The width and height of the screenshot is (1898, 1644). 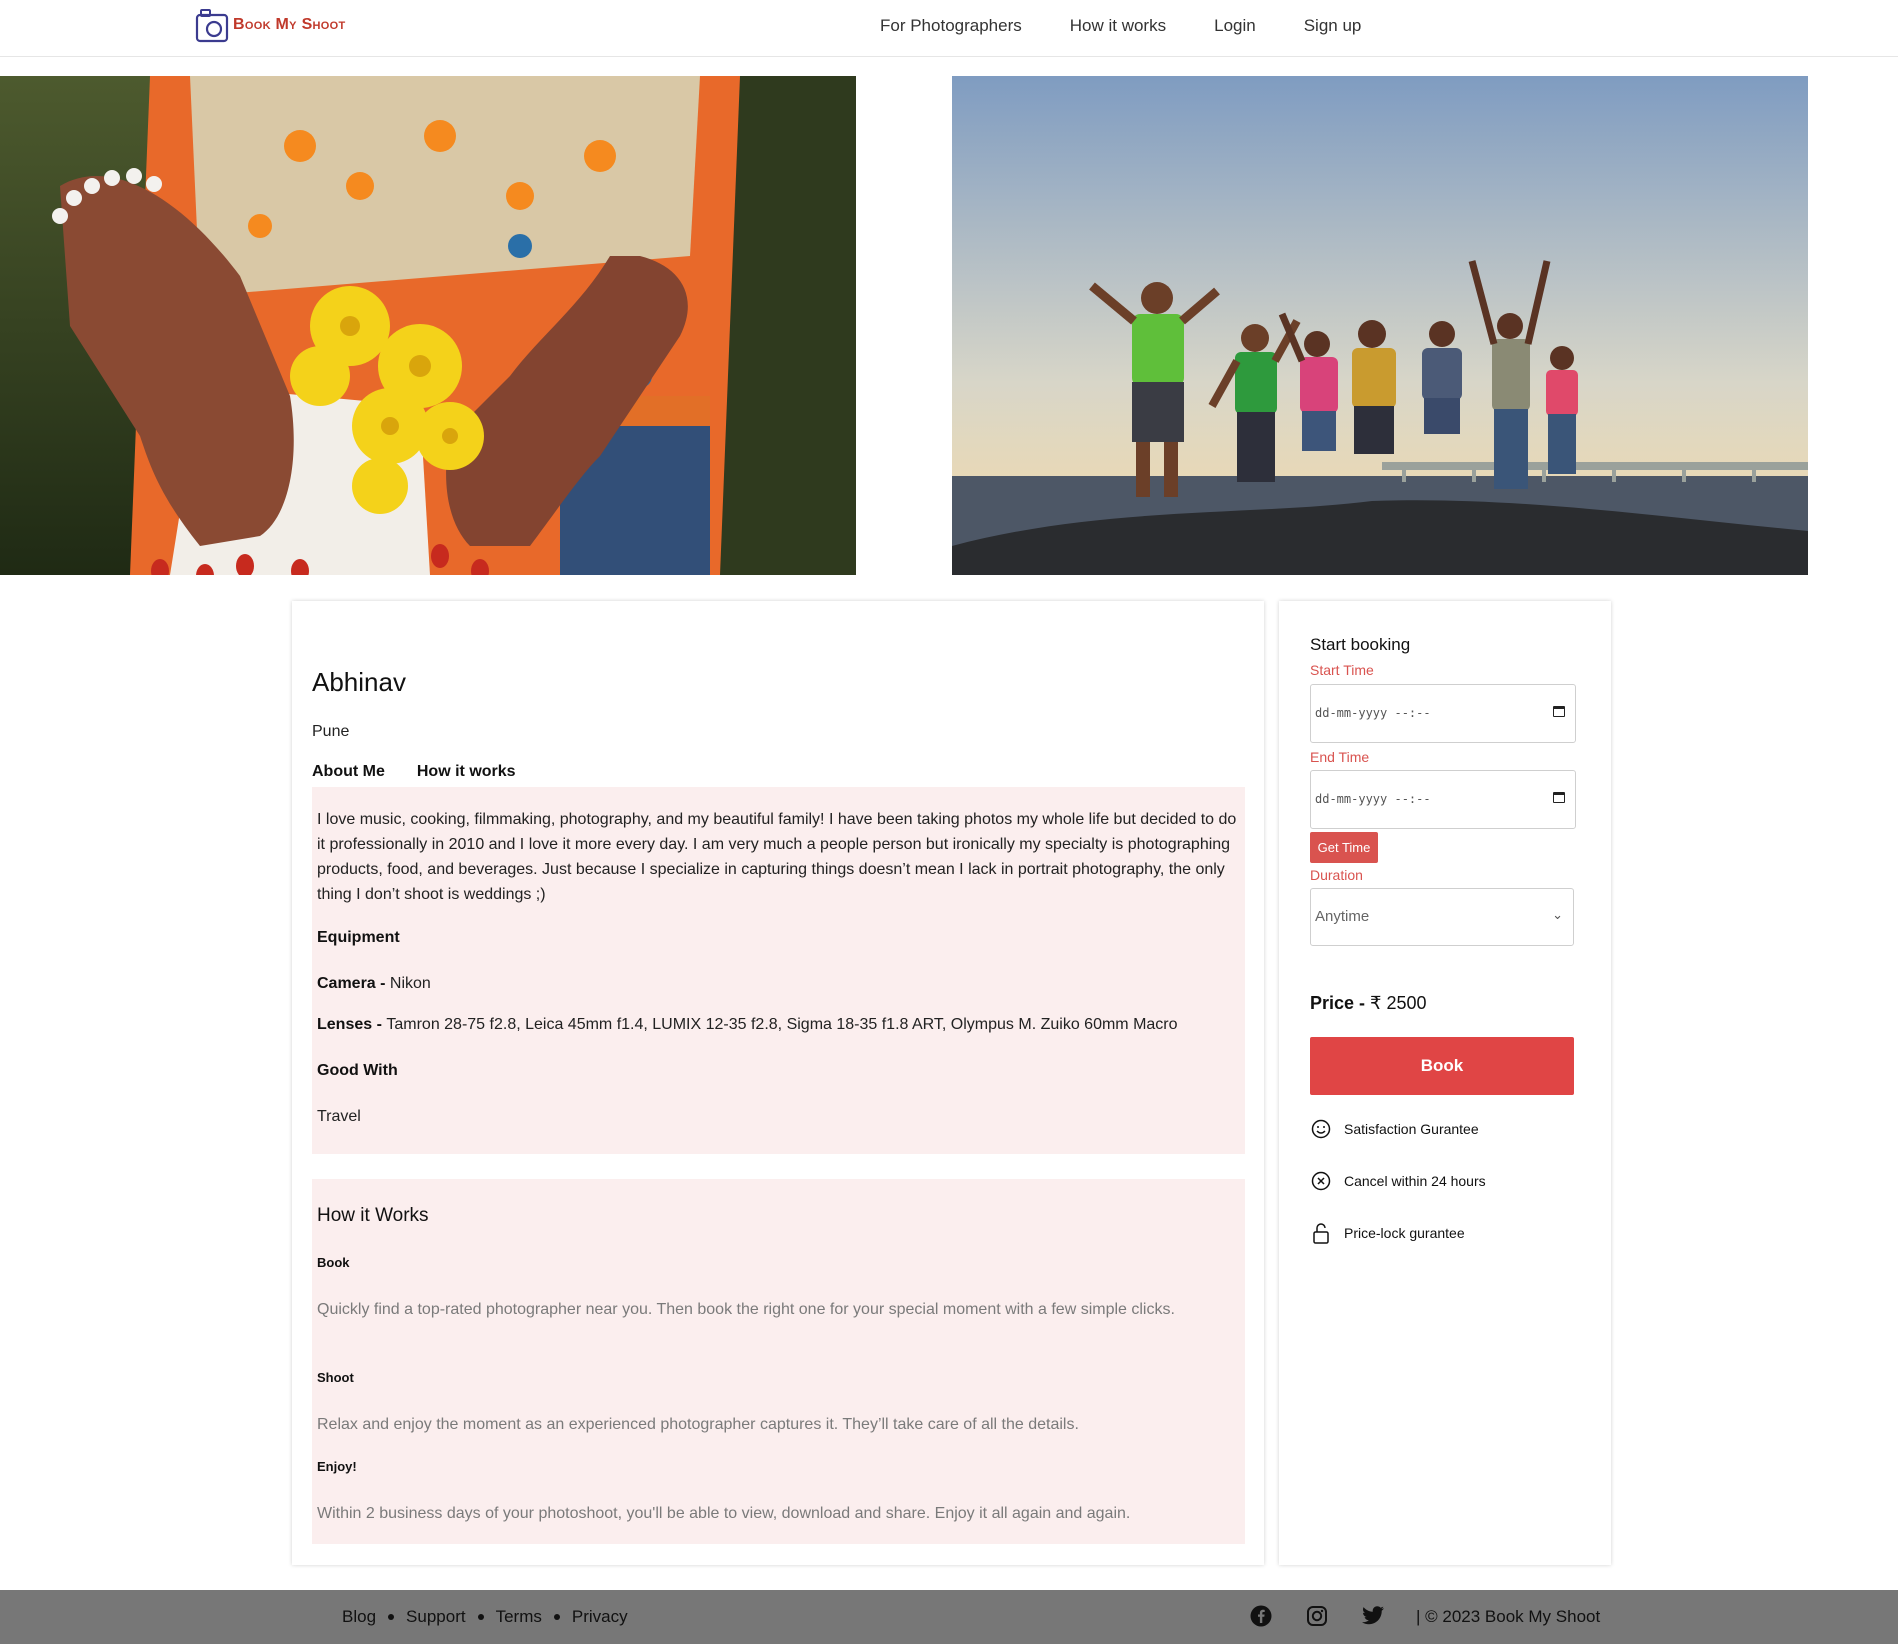 What do you see at coordinates (1333, 1616) in the screenshot?
I see `social-links` at bounding box center [1333, 1616].